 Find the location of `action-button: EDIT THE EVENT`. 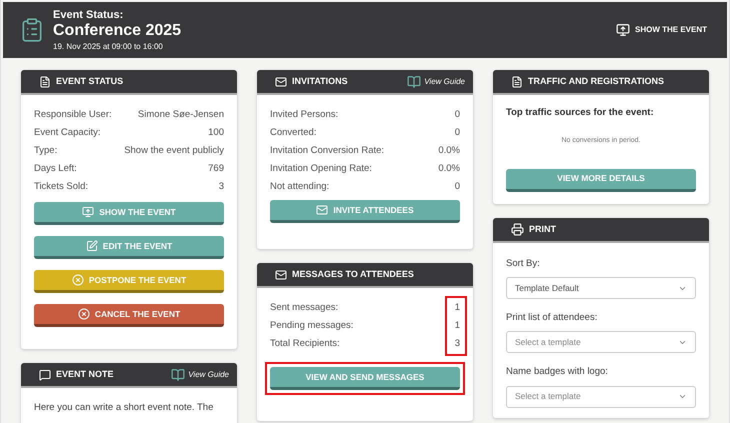

action-button: EDIT THE EVENT is located at coordinates (129, 247).